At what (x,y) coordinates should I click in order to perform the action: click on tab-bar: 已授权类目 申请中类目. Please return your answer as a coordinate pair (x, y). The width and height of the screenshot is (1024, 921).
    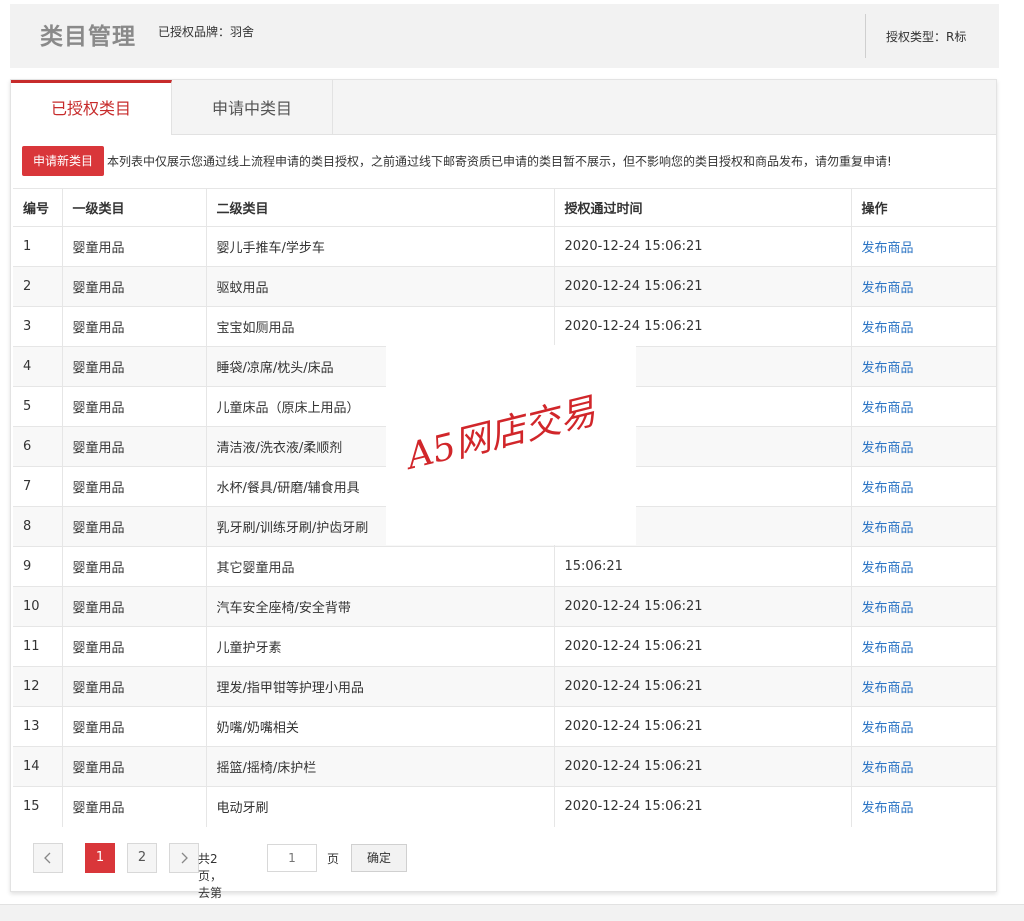
    Looking at the image, I should click on (503, 107).